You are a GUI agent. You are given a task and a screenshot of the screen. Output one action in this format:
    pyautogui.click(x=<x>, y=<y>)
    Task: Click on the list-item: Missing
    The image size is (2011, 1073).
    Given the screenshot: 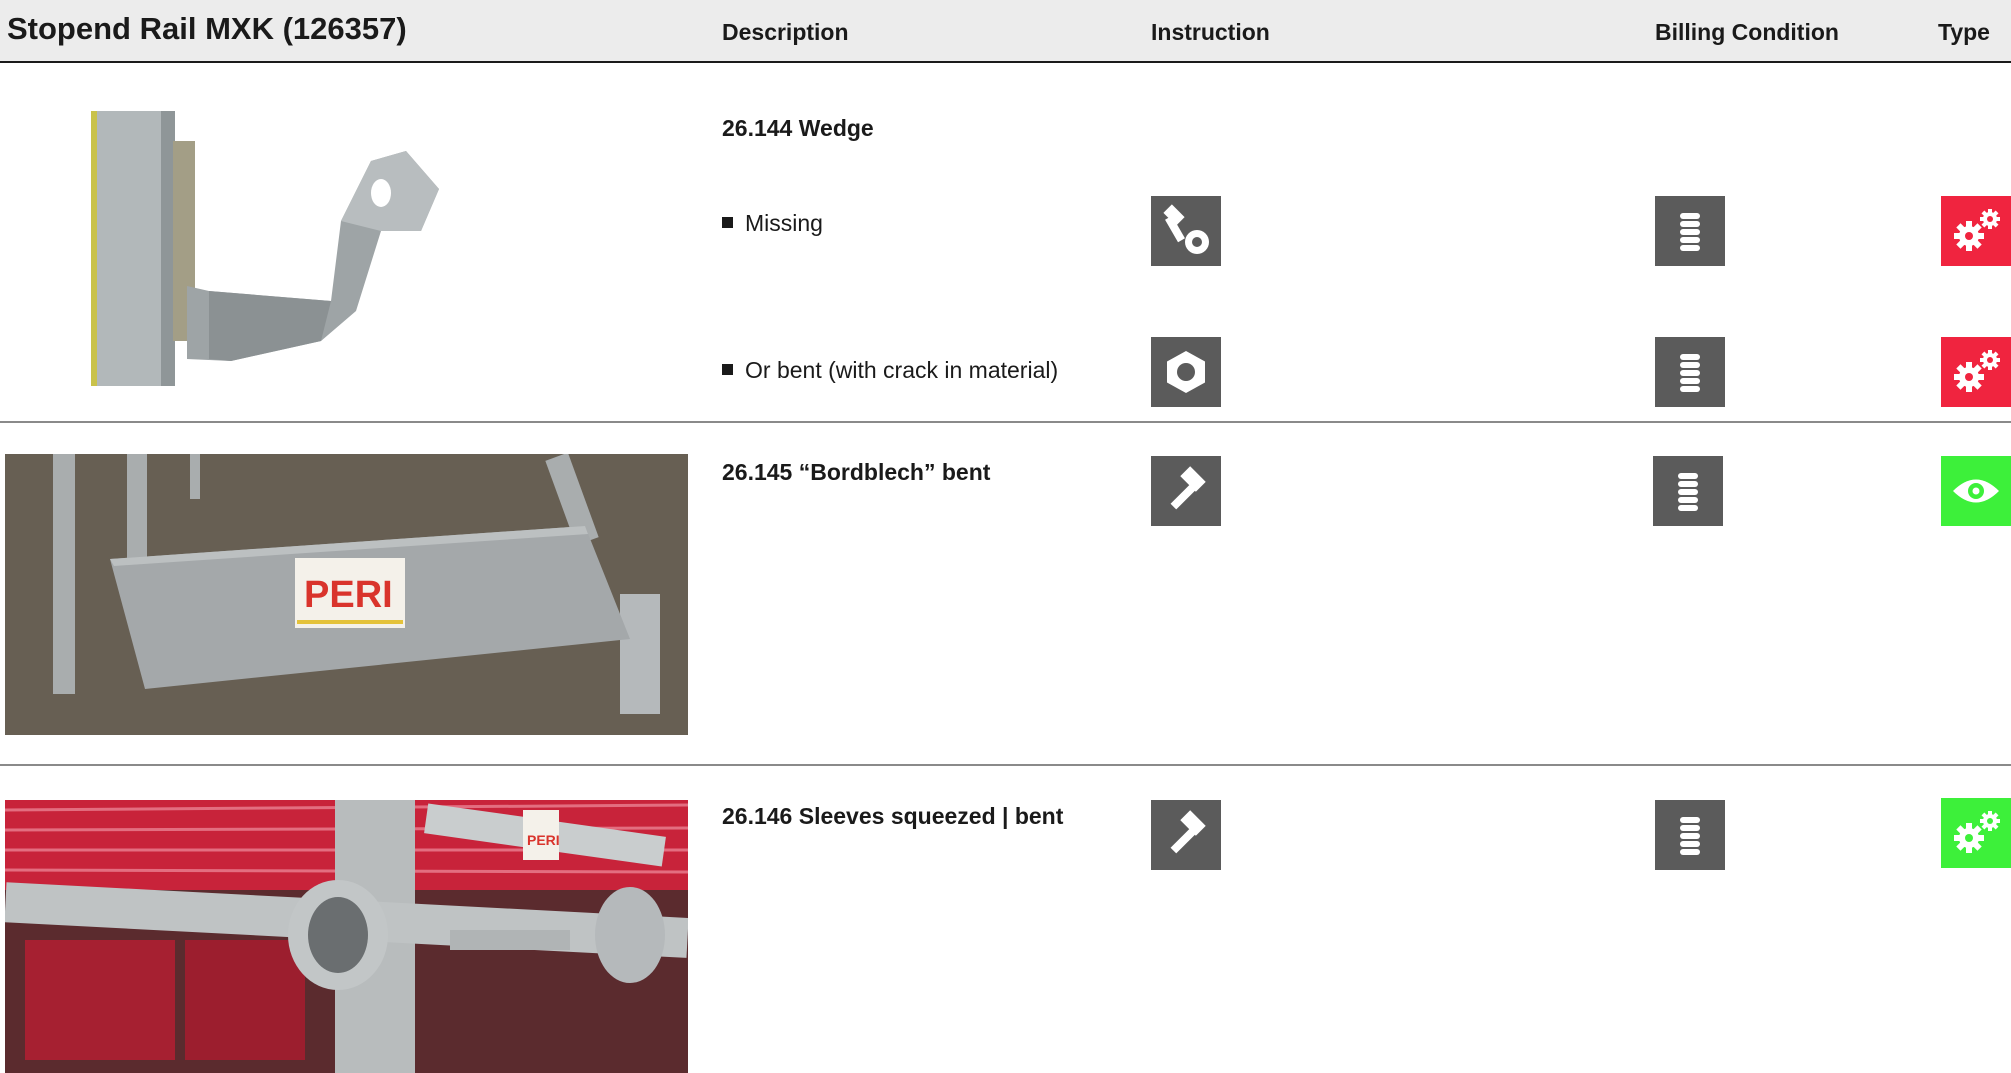 What is the action you would take?
    pyautogui.click(x=772, y=223)
    